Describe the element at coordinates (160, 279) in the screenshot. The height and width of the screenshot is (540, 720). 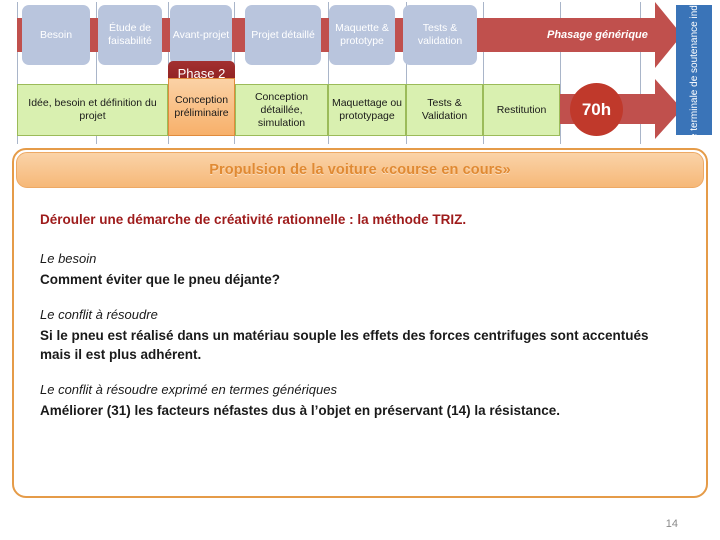
I see `block-text-0: Comment éviter que le pneu déjante?` at that location.